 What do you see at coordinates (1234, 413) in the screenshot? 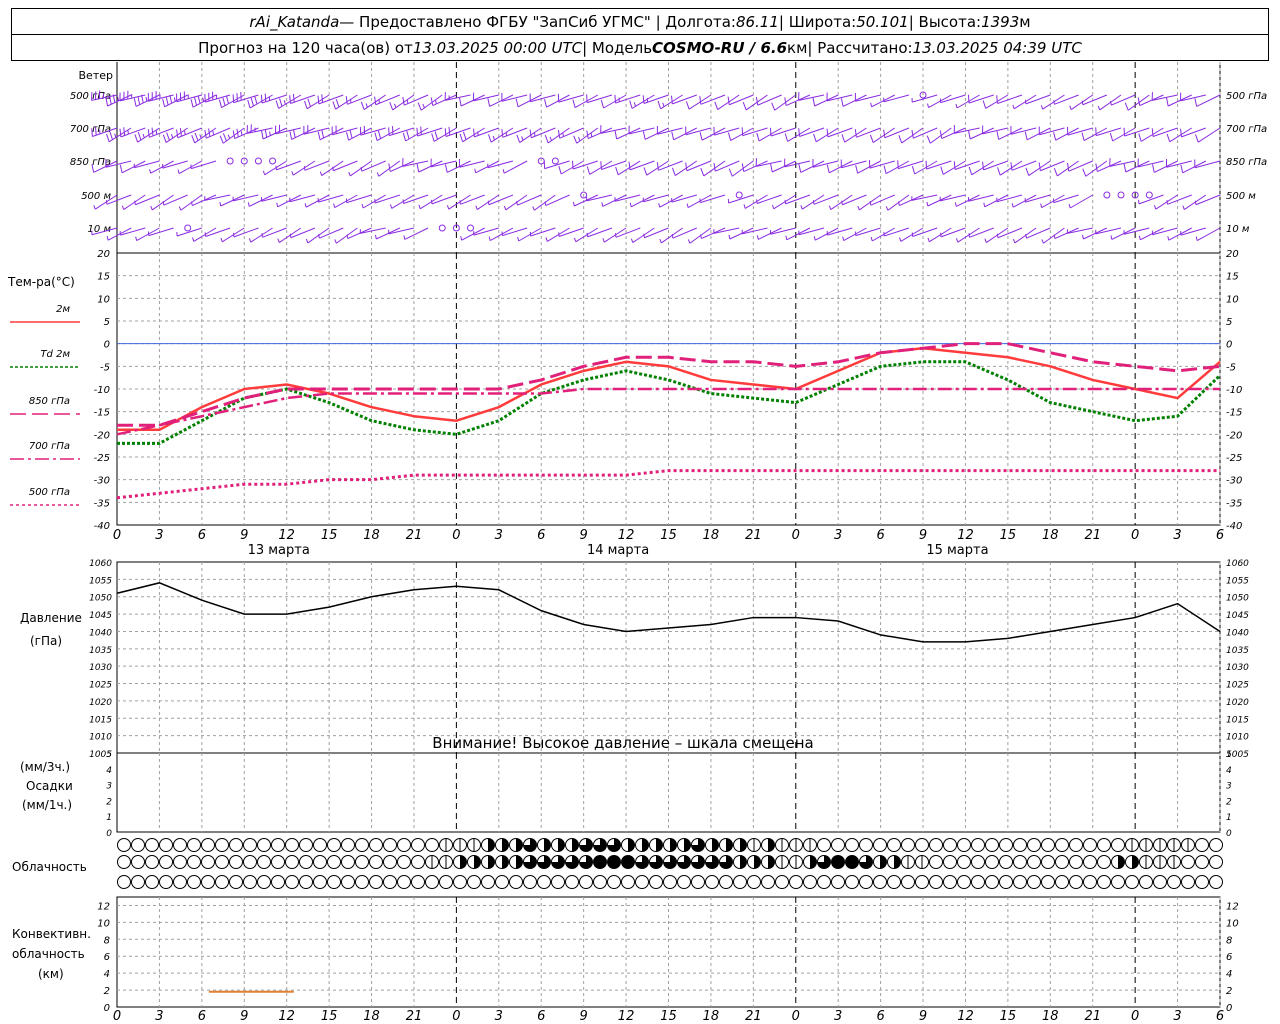
I see `temp-tick-label-right: -15` at bounding box center [1234, 413].